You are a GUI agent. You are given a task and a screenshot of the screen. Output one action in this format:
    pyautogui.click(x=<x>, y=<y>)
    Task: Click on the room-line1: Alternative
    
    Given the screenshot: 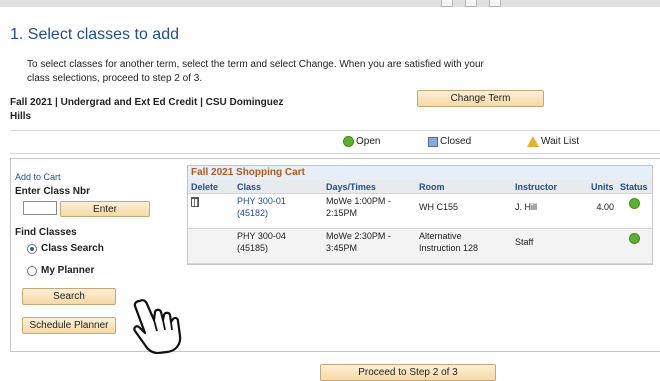 What is the action you would take?
    pyautogui.click(x=440, y=236)
    